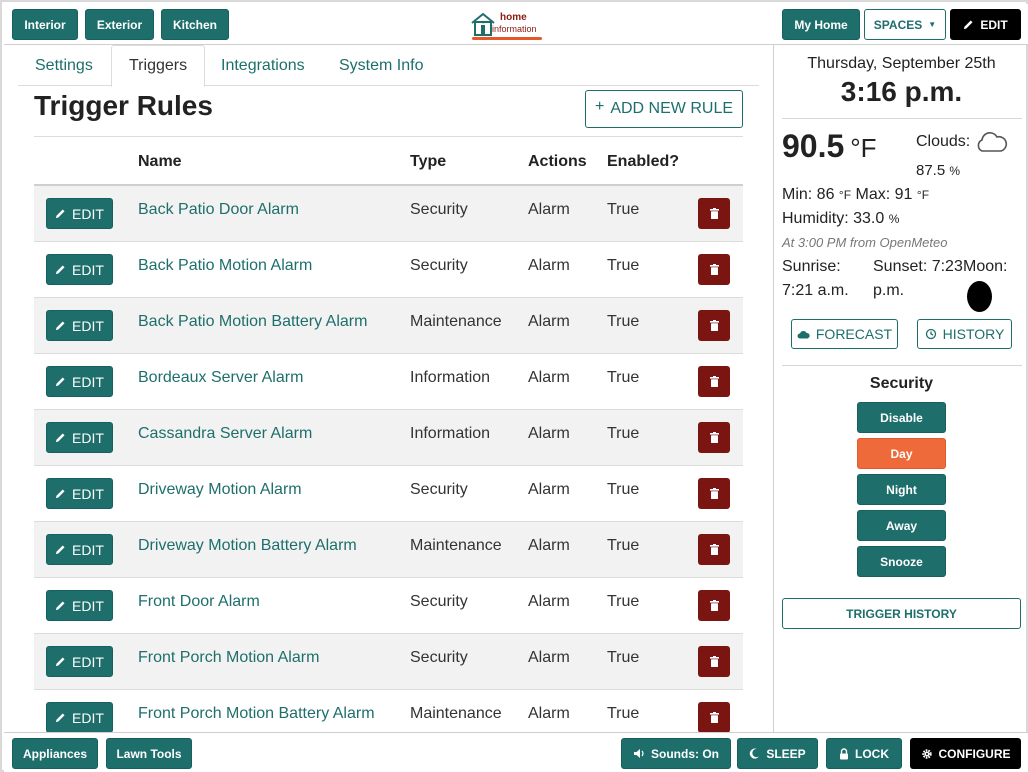  Describe the element at coordinates (149, 753) in the screenshot. I see `lawn-tools-button: Lawn Tools` at that location.